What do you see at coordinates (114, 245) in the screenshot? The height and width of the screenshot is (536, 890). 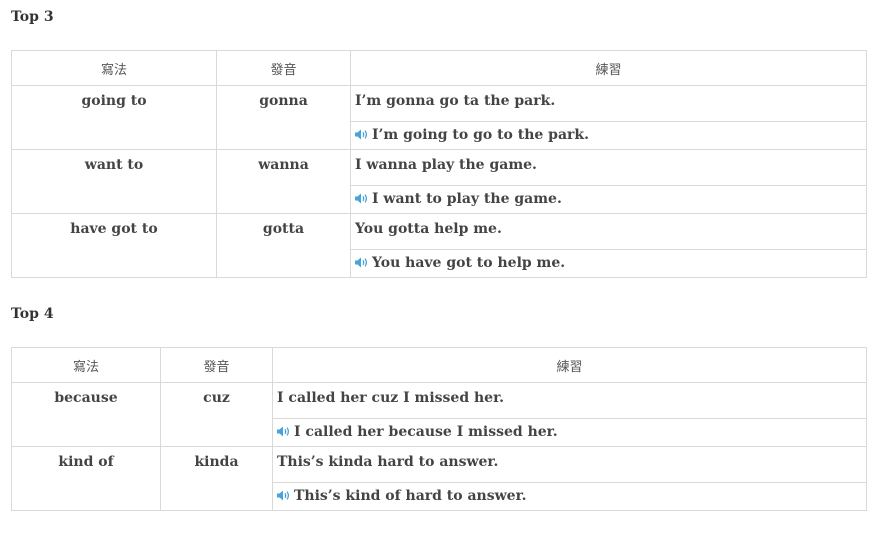 I see `spelling-cell: have got to` at bounding box center [114, 245].